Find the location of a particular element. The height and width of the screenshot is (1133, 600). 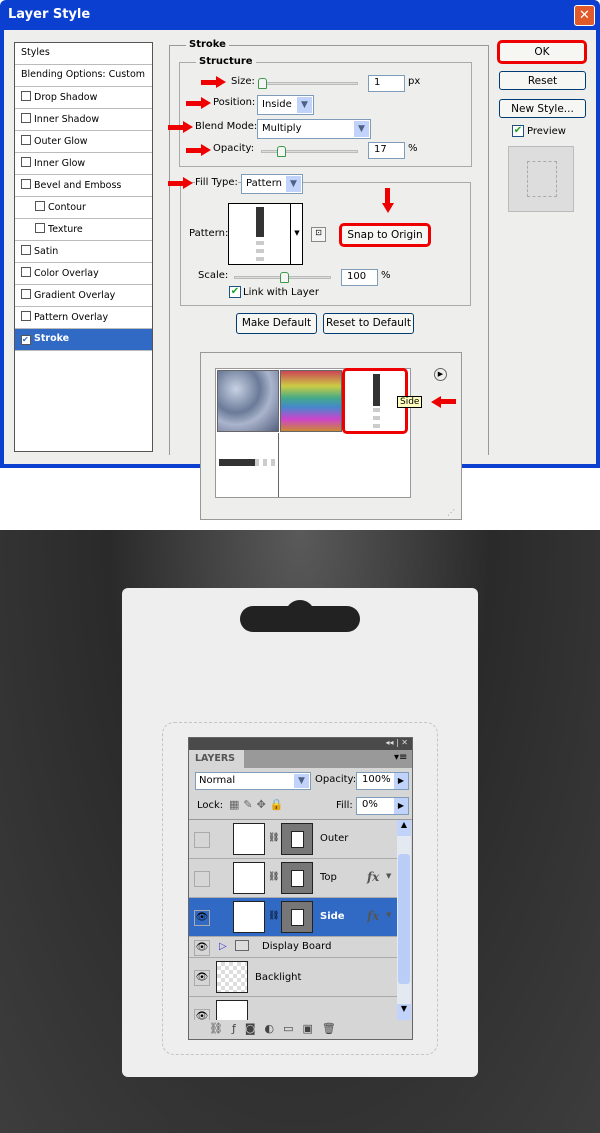

layer-row: 👁 Backlight is located at coordinates (293, 977).